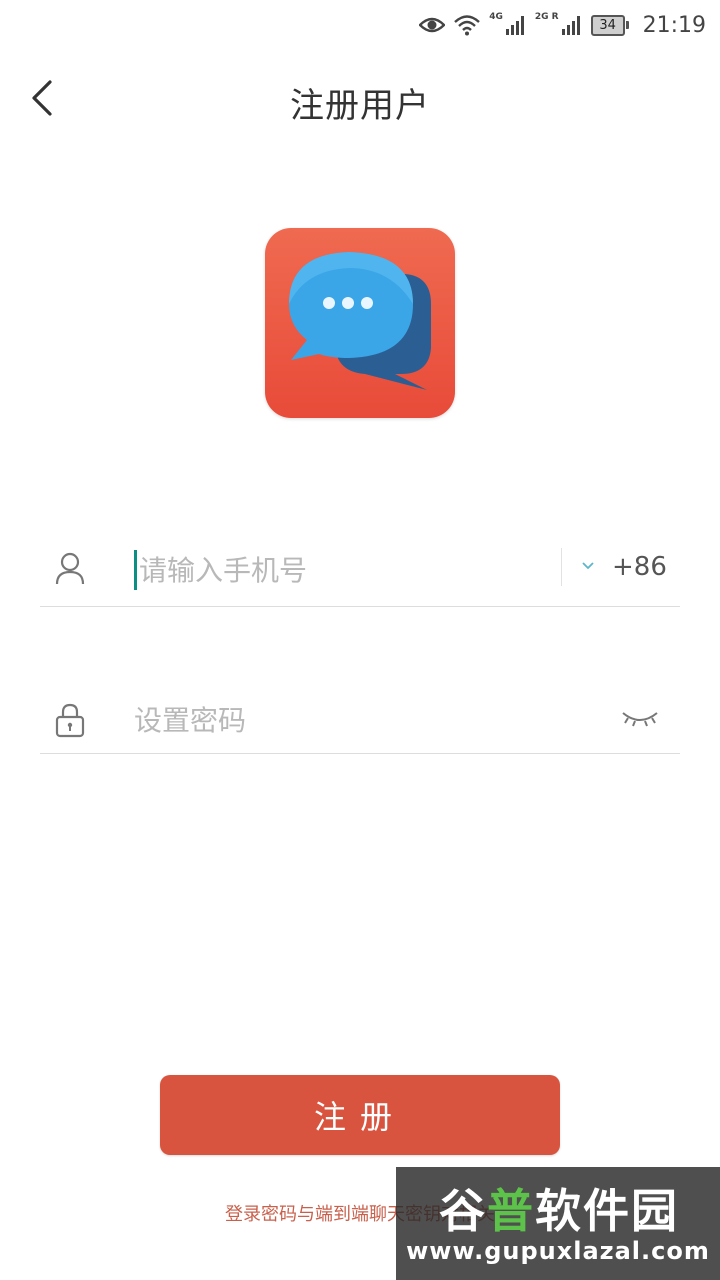 This screenshot has height=1280, width=720. I want to click on eye-icon, so click(432, 25).